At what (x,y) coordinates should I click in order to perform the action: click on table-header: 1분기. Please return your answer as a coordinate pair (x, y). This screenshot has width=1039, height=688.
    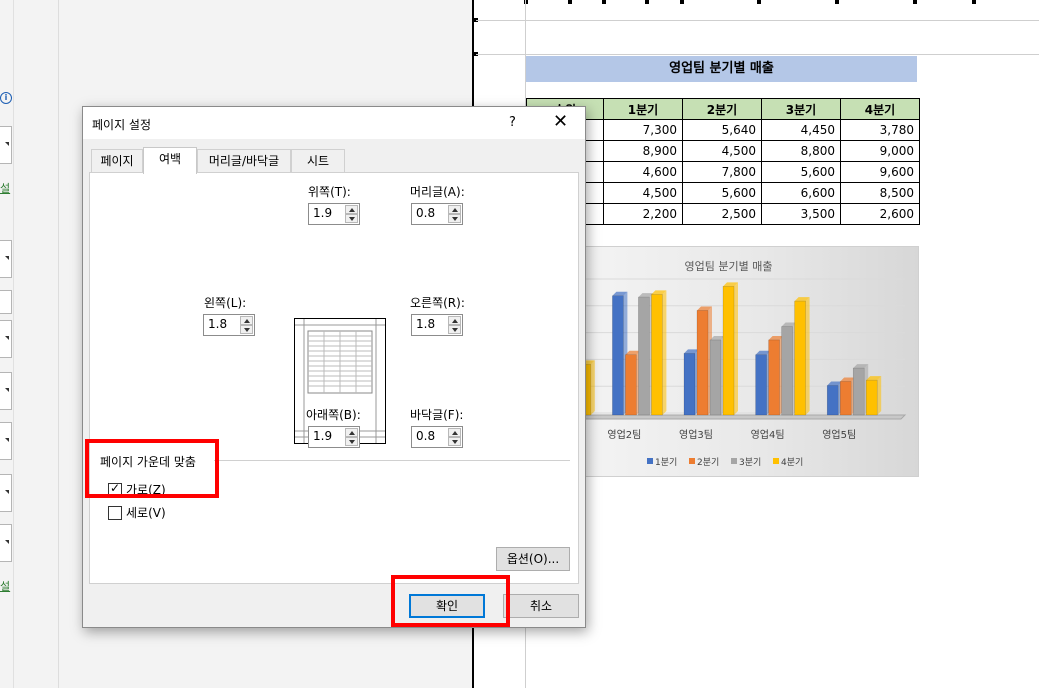
    Looking at the image, I should click on (643, 109).